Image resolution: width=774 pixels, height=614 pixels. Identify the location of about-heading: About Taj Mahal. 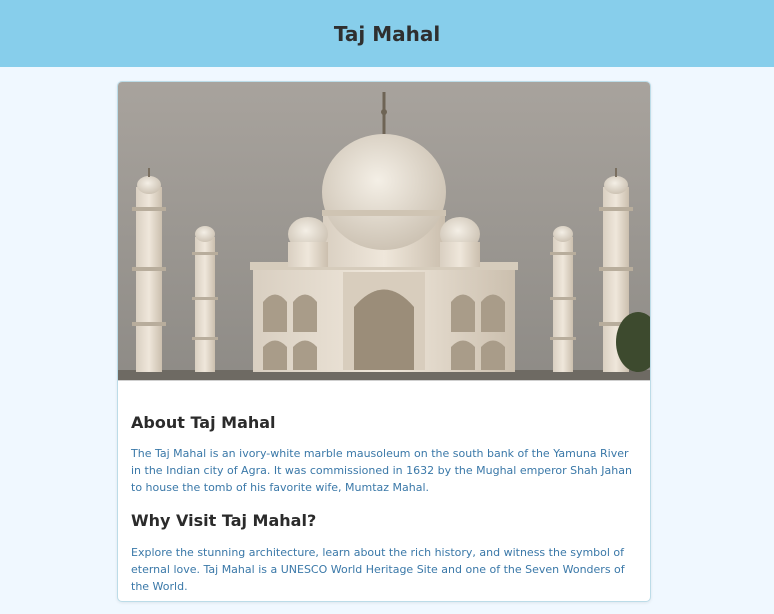
(203, 422).